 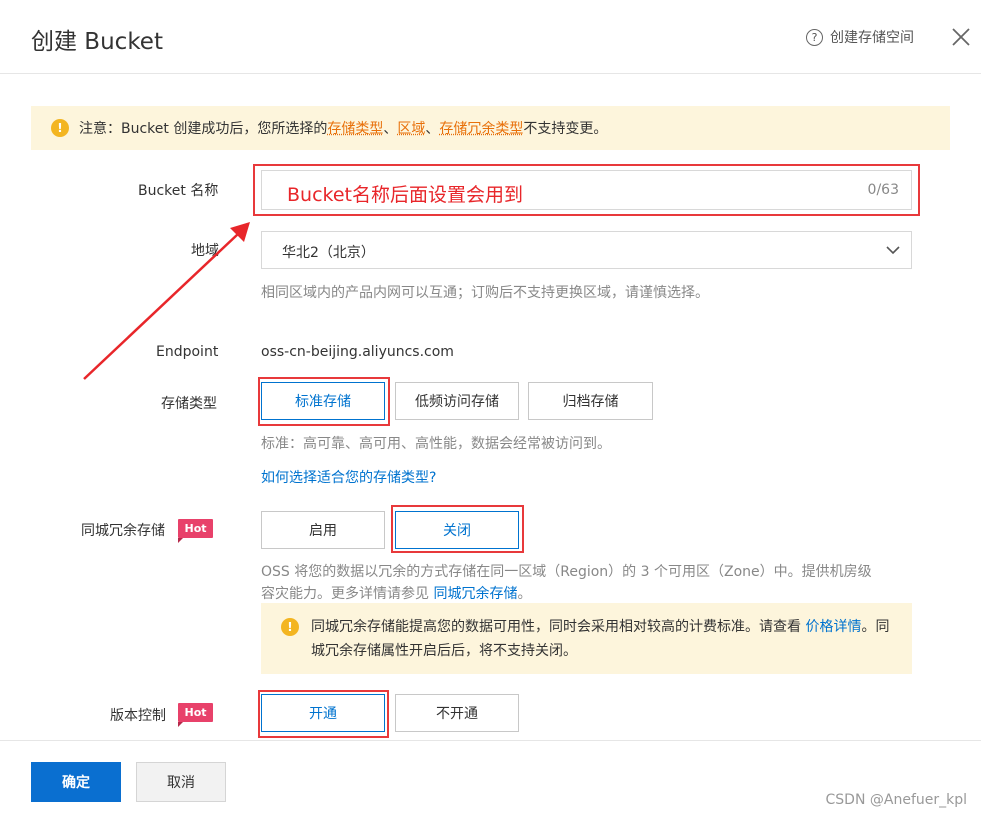 What do you see at coordinates (323, 530) in the screenshot?
I see `zrs-enable-option: 启用` at bounding box center [323, 530].